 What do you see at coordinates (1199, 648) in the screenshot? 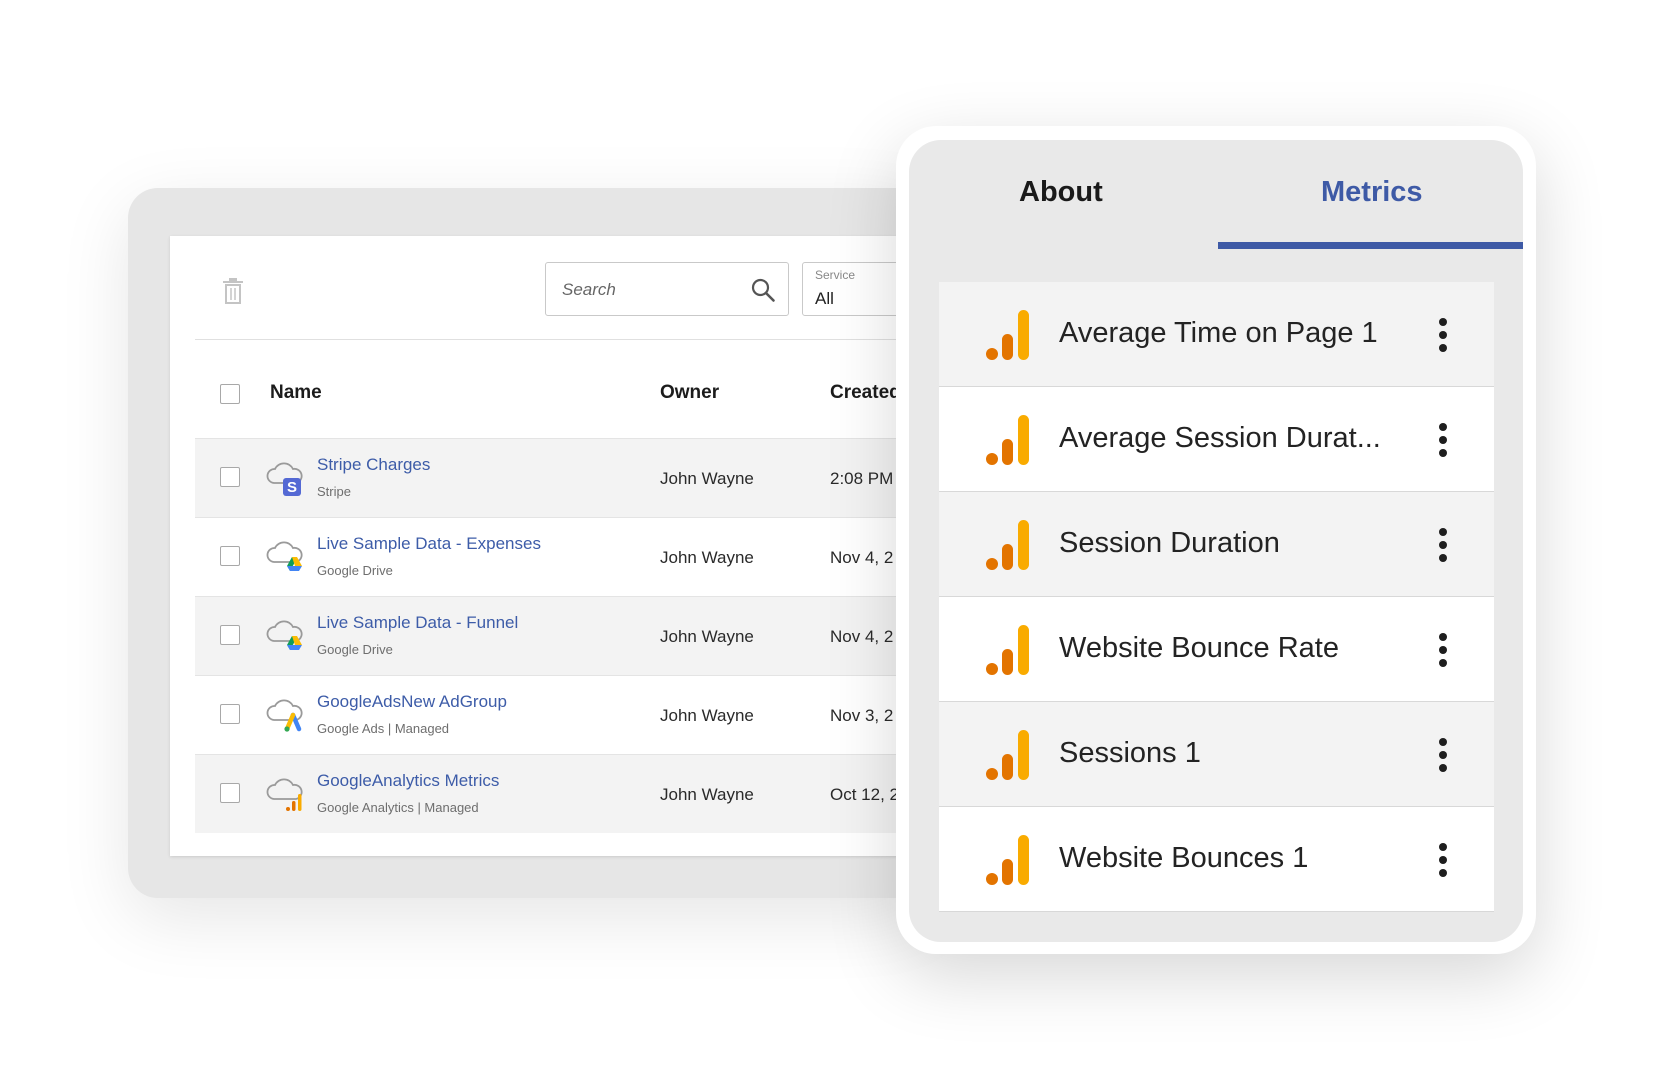
I see `metric-label: Website Bounce Rate` at bounding box center [1199, 648].